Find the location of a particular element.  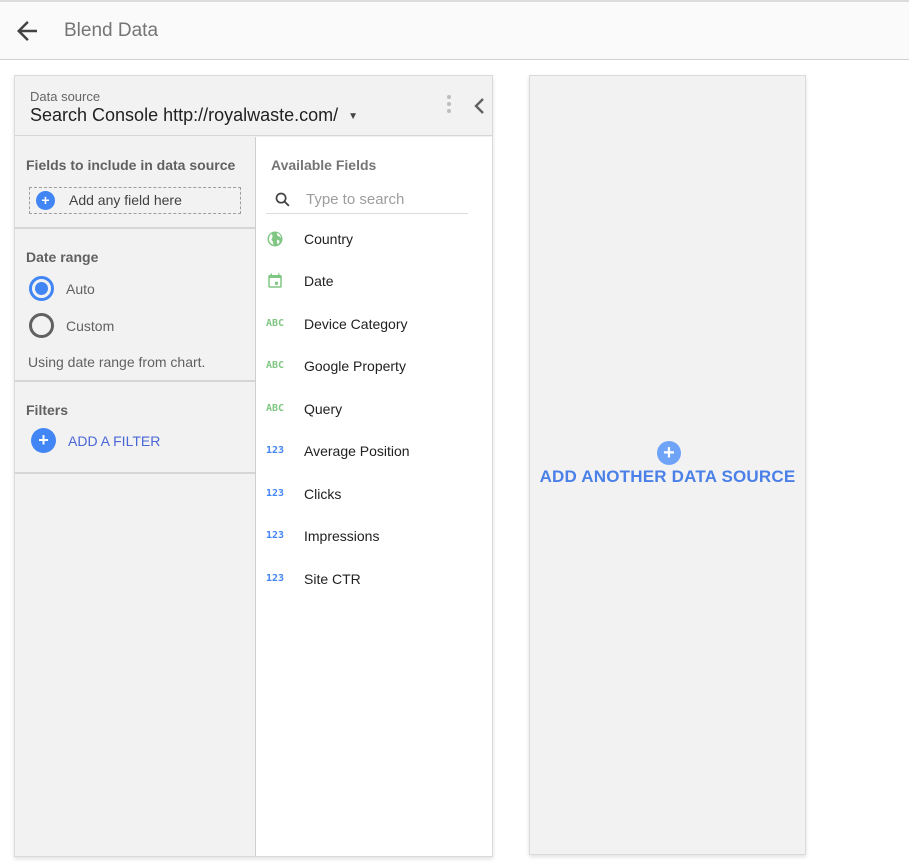

page-title: Blend Data is located at coordinates (111, 30).